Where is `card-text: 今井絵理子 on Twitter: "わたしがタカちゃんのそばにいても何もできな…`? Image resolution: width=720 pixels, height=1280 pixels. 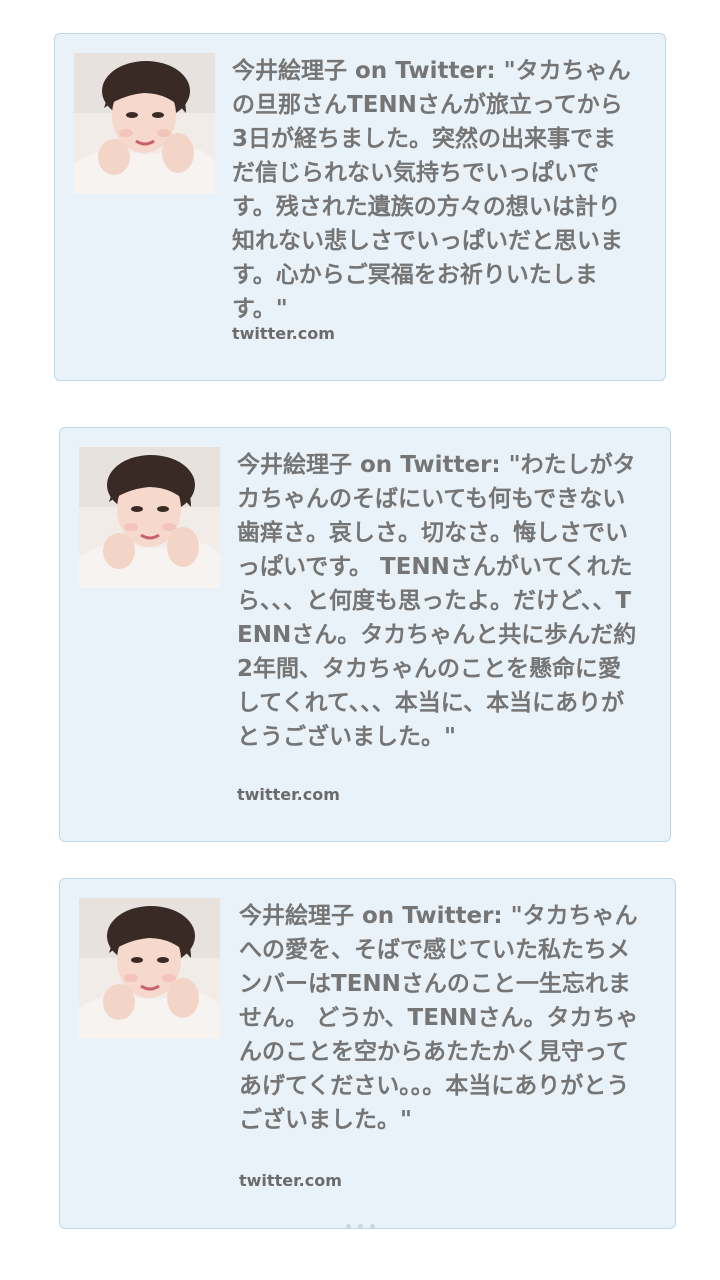
card-text: 今井絵理子 on Twitter: "わたしがタカちゃんのそばにいても何もできな… is located at coordinates (437, 601).